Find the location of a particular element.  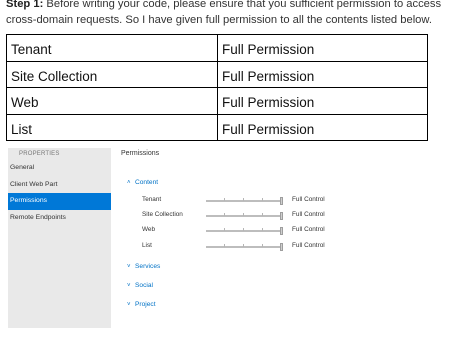

properties-header: PROPERTIES is located at coordinates (39, 154).